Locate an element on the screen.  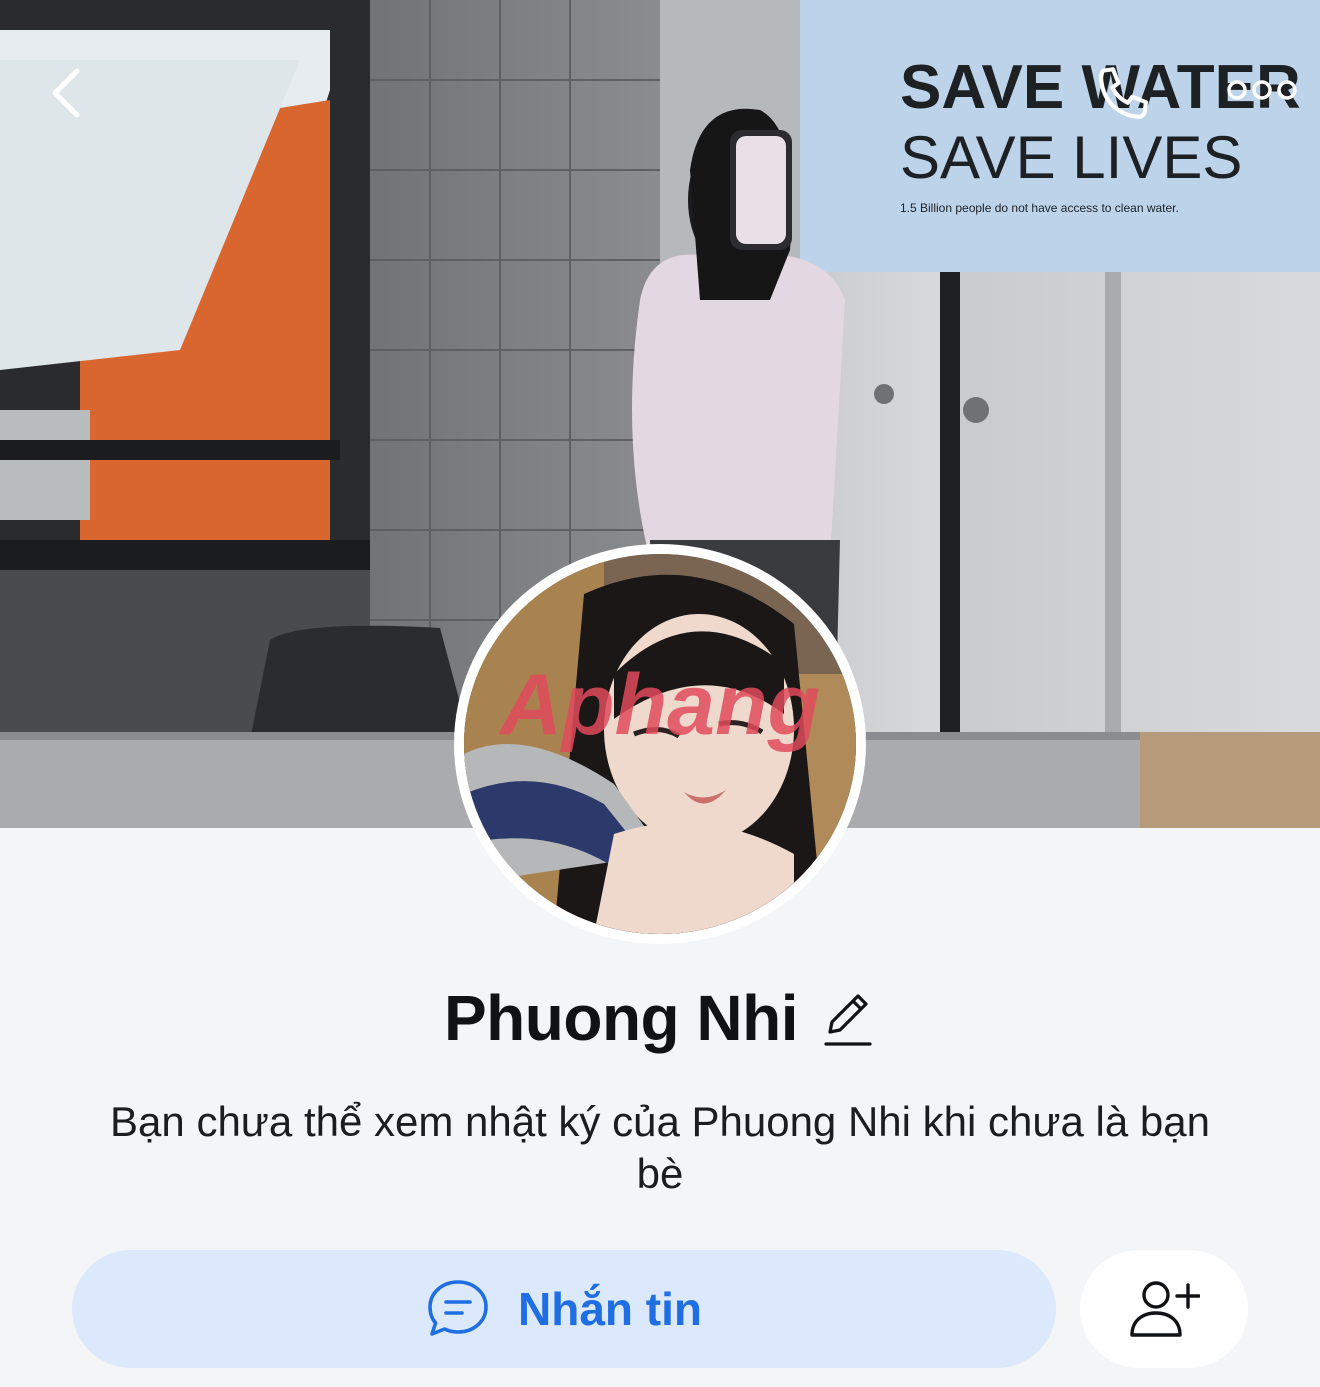
profile-name-row: Phuong Nhi is located at coordinates (660, 1018).